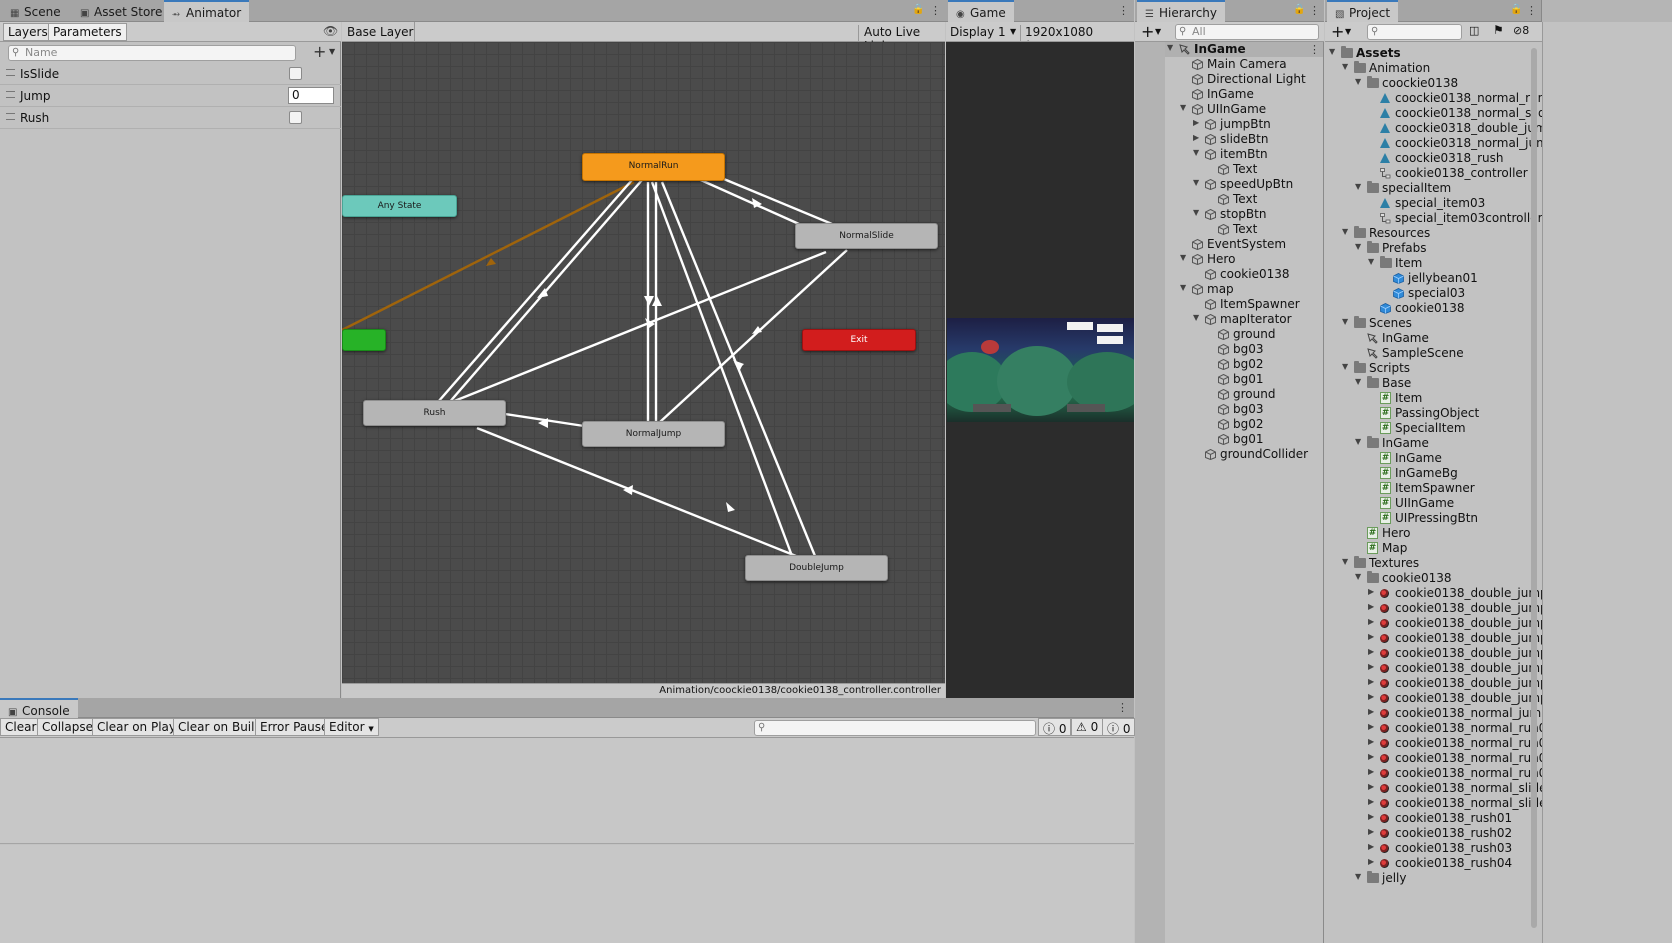 This screenshot has width=1672, height=943. I want to click on hierarchy-item-row: ItemSpawner, so click(1229, 304).